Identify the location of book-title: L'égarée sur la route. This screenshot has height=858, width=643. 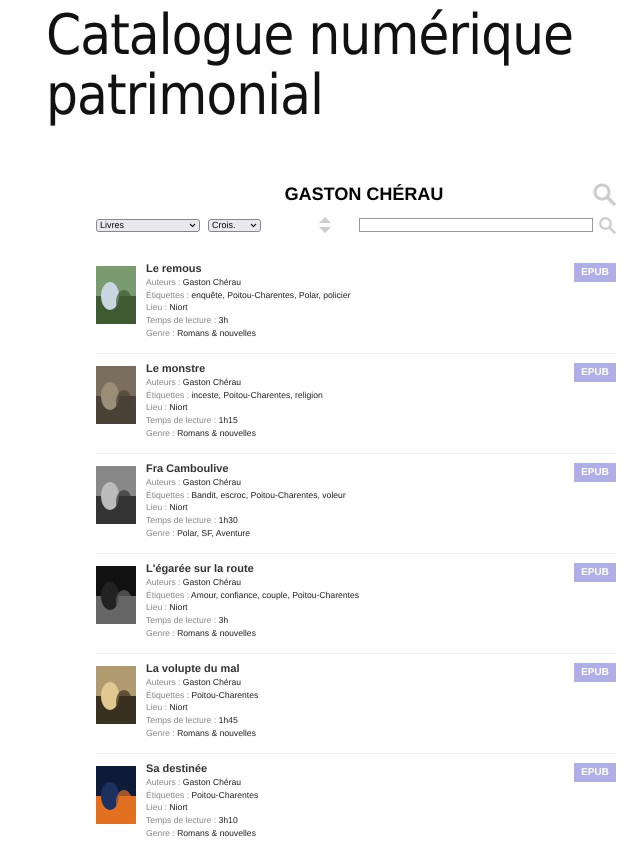
(360, 569).